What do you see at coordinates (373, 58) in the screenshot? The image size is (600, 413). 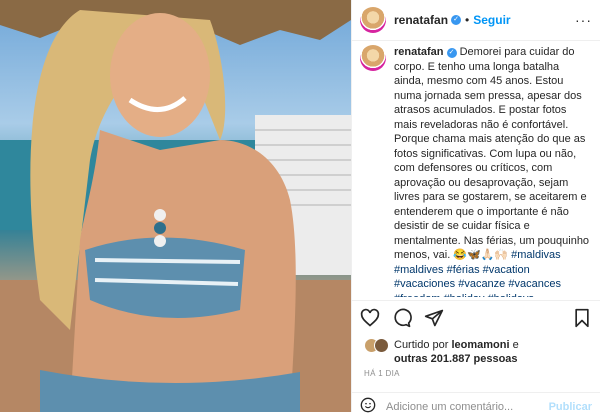 I see `caption-avatar` at bounding box center [373, 58].